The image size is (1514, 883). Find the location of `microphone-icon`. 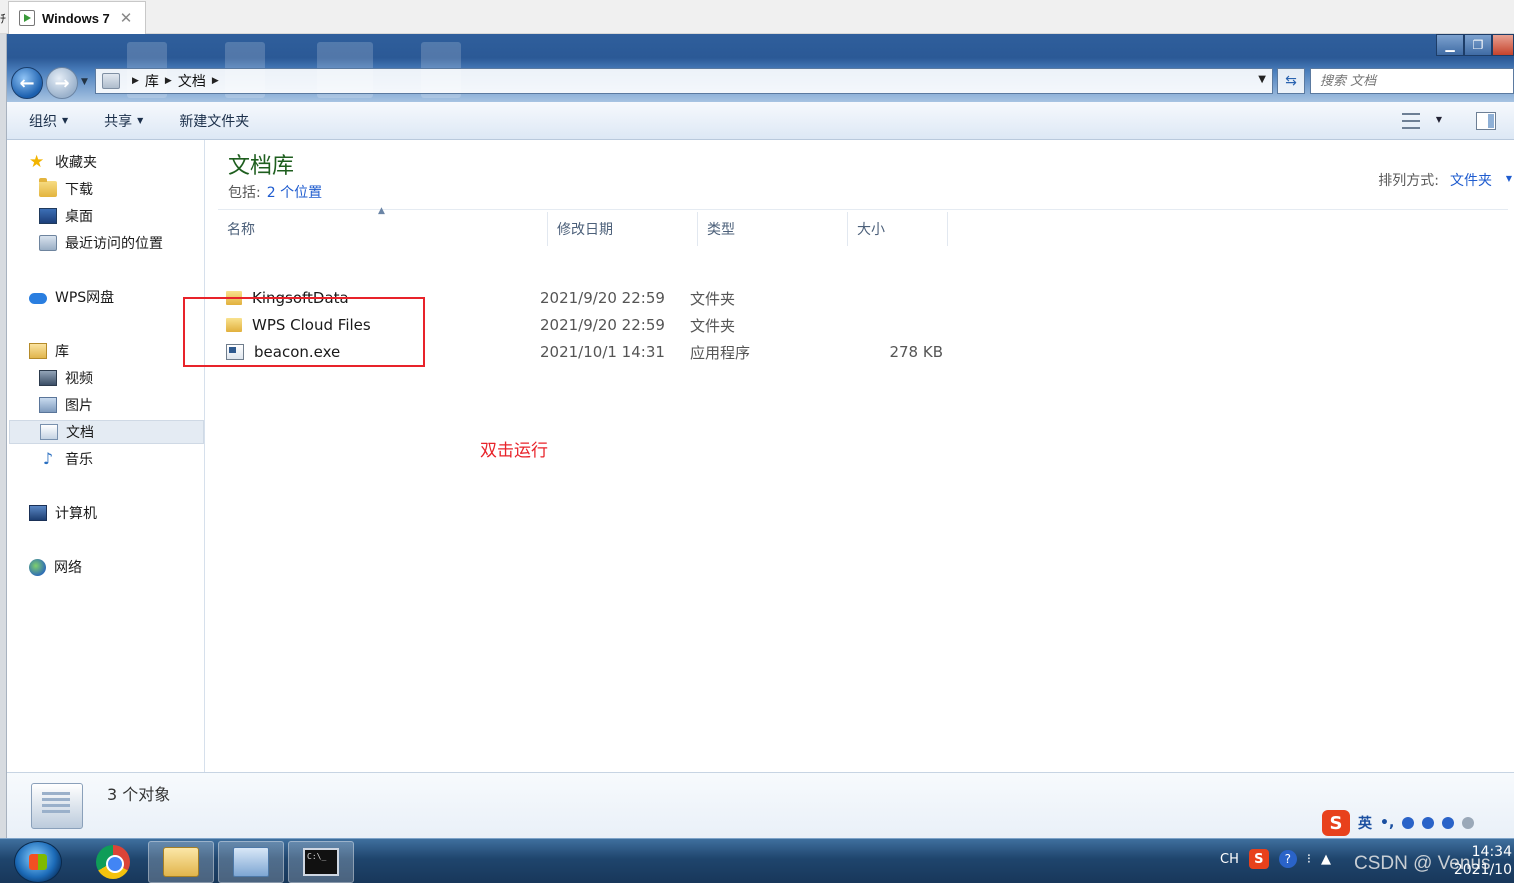

microphone-icon is located at coordinates (1428, 823).